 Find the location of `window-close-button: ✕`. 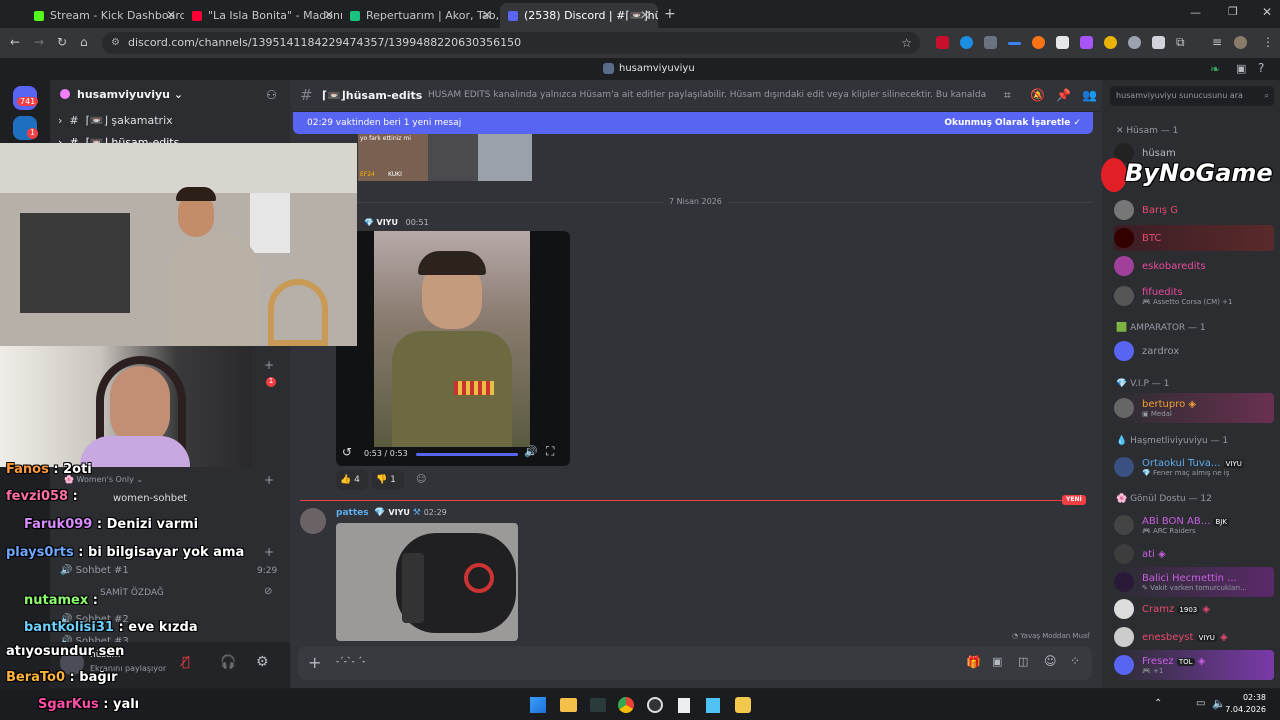

window-close-button: ✕ is located at coordinates (1267, 12).